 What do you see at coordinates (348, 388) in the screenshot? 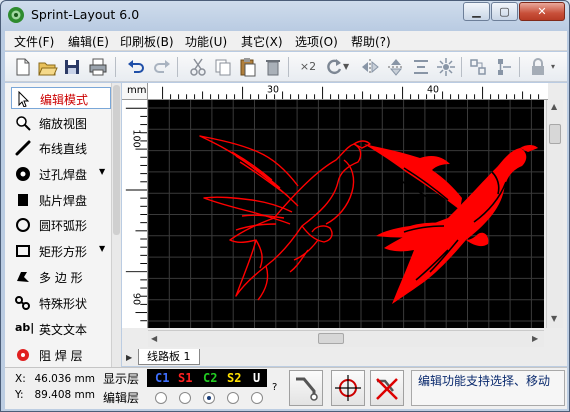
I see `crosshair-button` at bounding box center [348, 388].